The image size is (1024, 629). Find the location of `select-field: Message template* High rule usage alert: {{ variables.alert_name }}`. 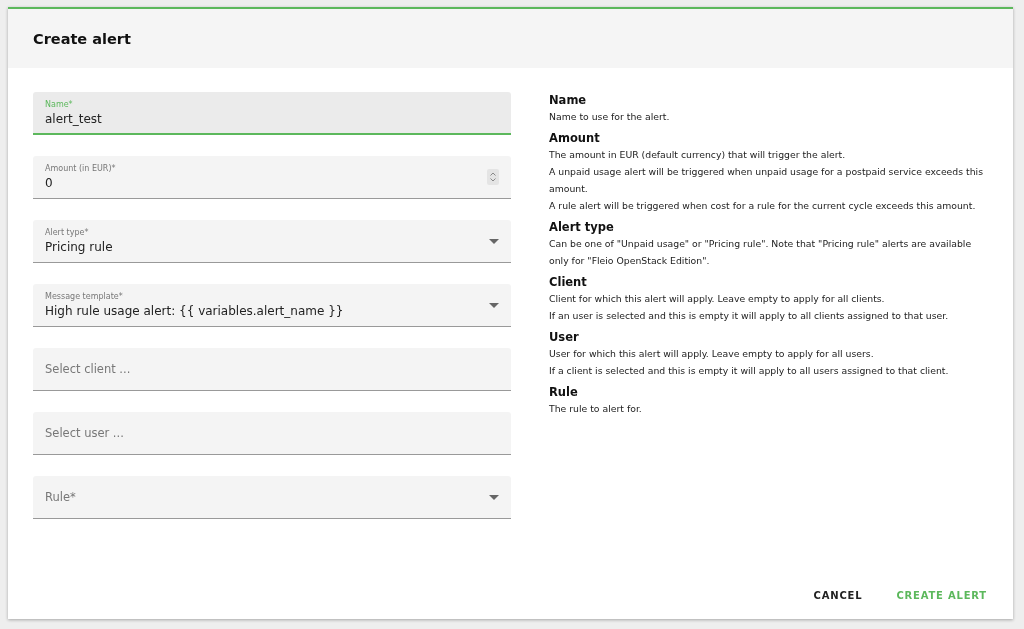

select-field: Message template* High rule usage alert: {{ variables.alert_name }} is located at coordinates (272, 305).